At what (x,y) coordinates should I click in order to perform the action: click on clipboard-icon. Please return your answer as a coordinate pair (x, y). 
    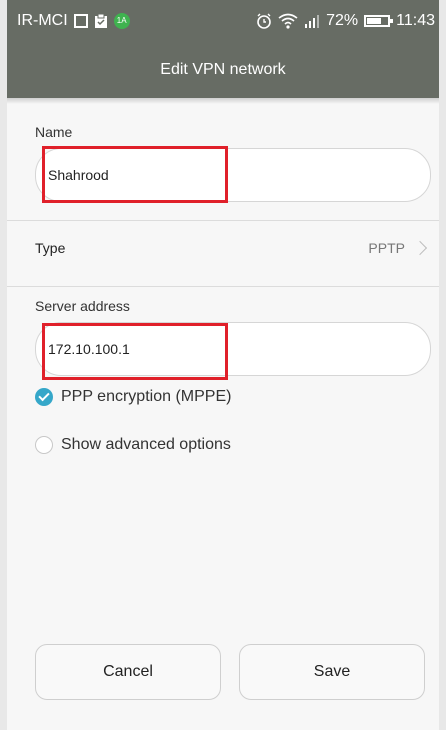
    Looking at the image, I should click on (101, 21).